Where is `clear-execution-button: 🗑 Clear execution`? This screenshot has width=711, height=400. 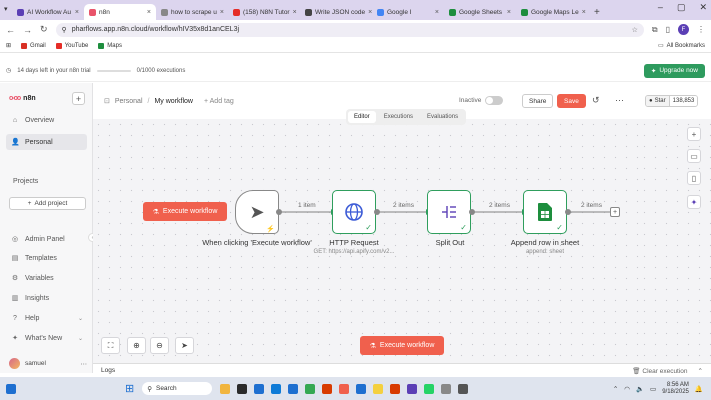 clear-execution-button: 🗑 Clear execution is located at coordinates (659, 371).